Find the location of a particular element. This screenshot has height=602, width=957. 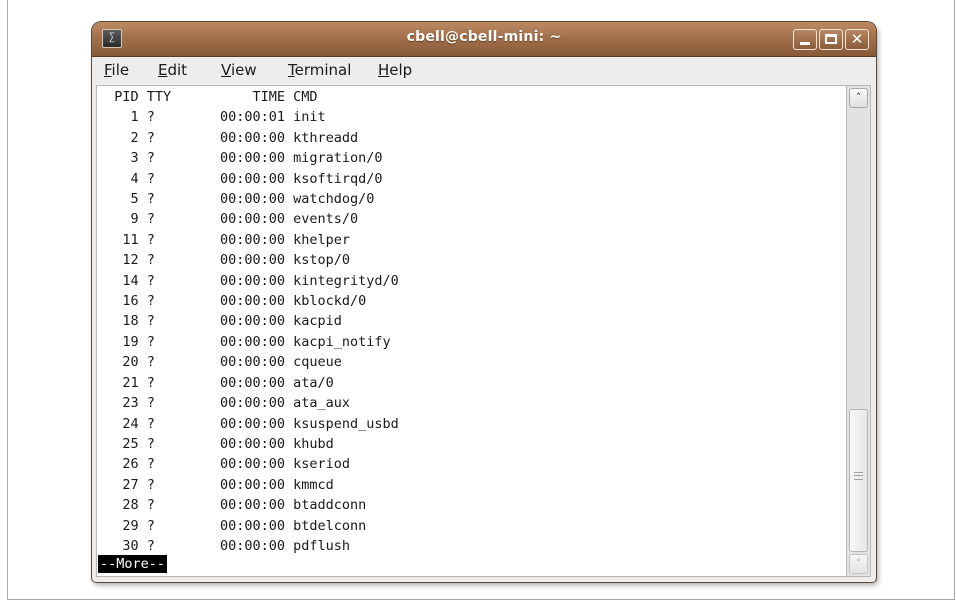

minimize-button is located at coordinates (805, 39).